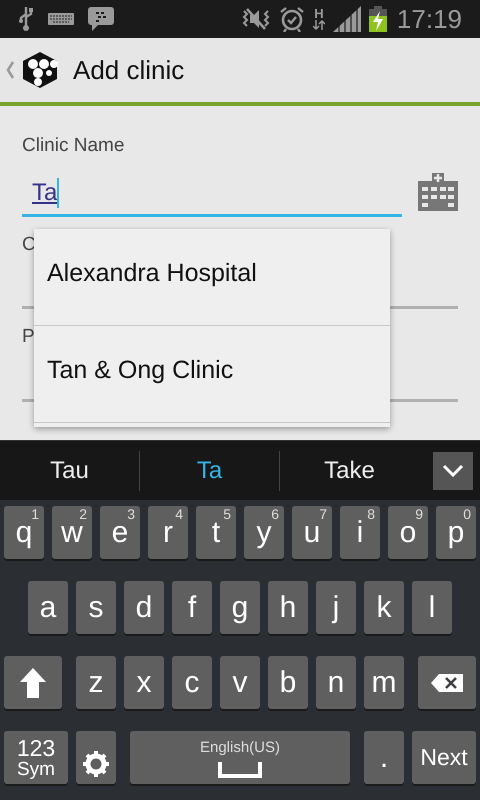 The width and height of the screenshot is (480, 800). What do you see at coordinates (227, 514) in the screenshot?
I see `key-hint: 5` at bounding box center [227, 514].